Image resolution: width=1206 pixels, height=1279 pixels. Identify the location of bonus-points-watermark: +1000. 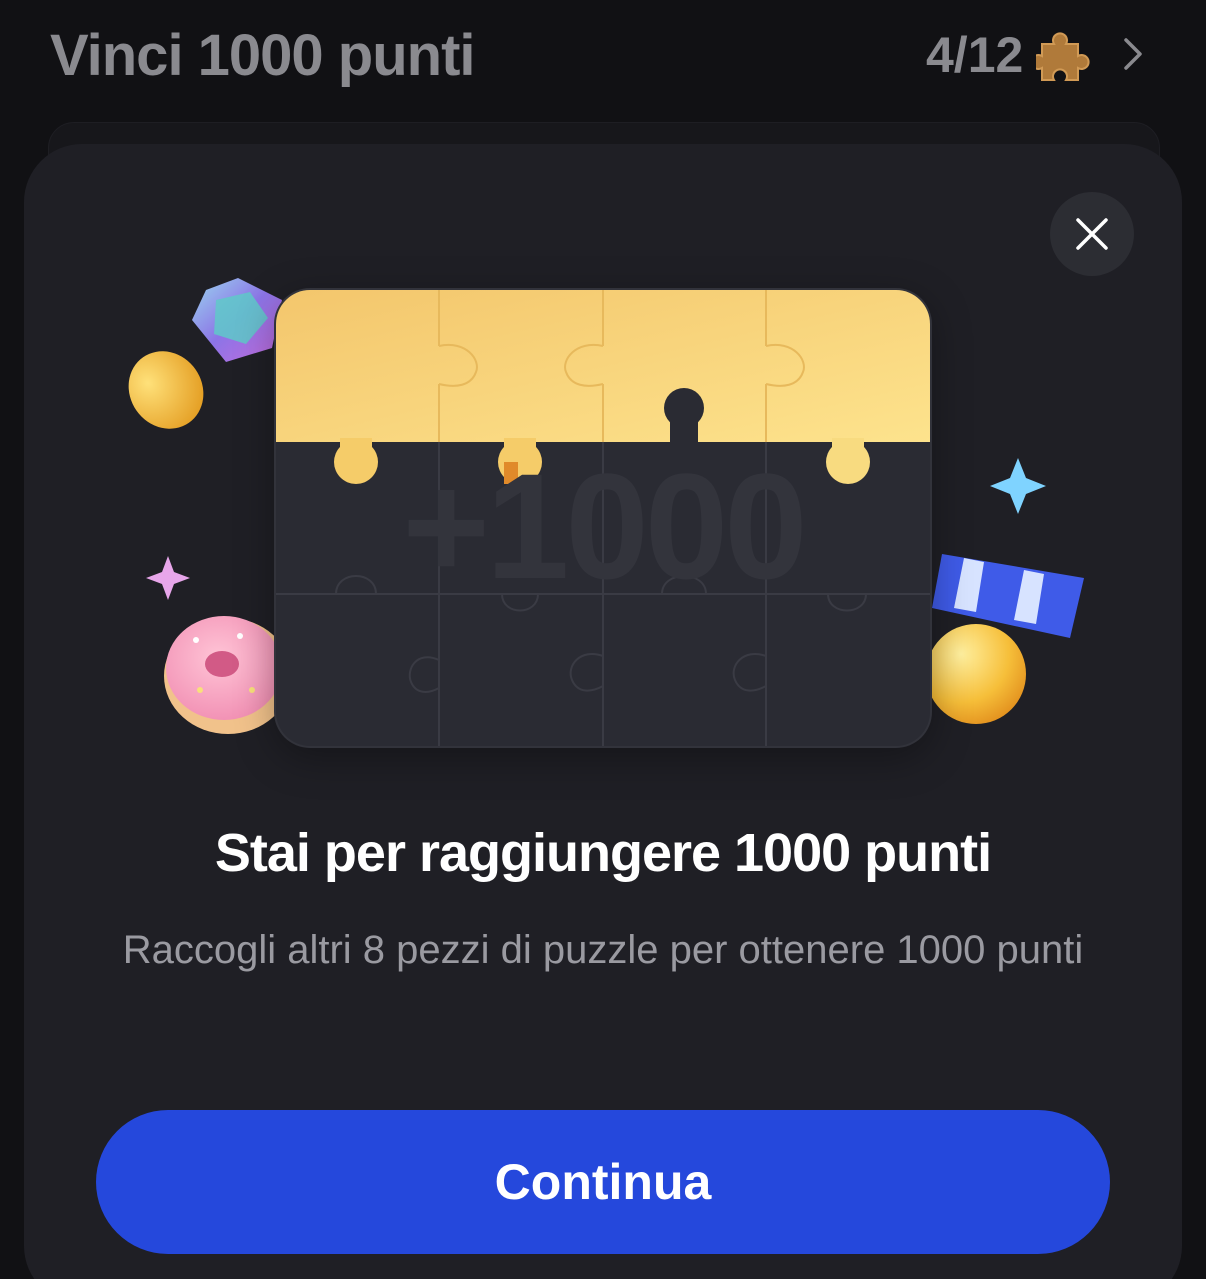
(604, 526).